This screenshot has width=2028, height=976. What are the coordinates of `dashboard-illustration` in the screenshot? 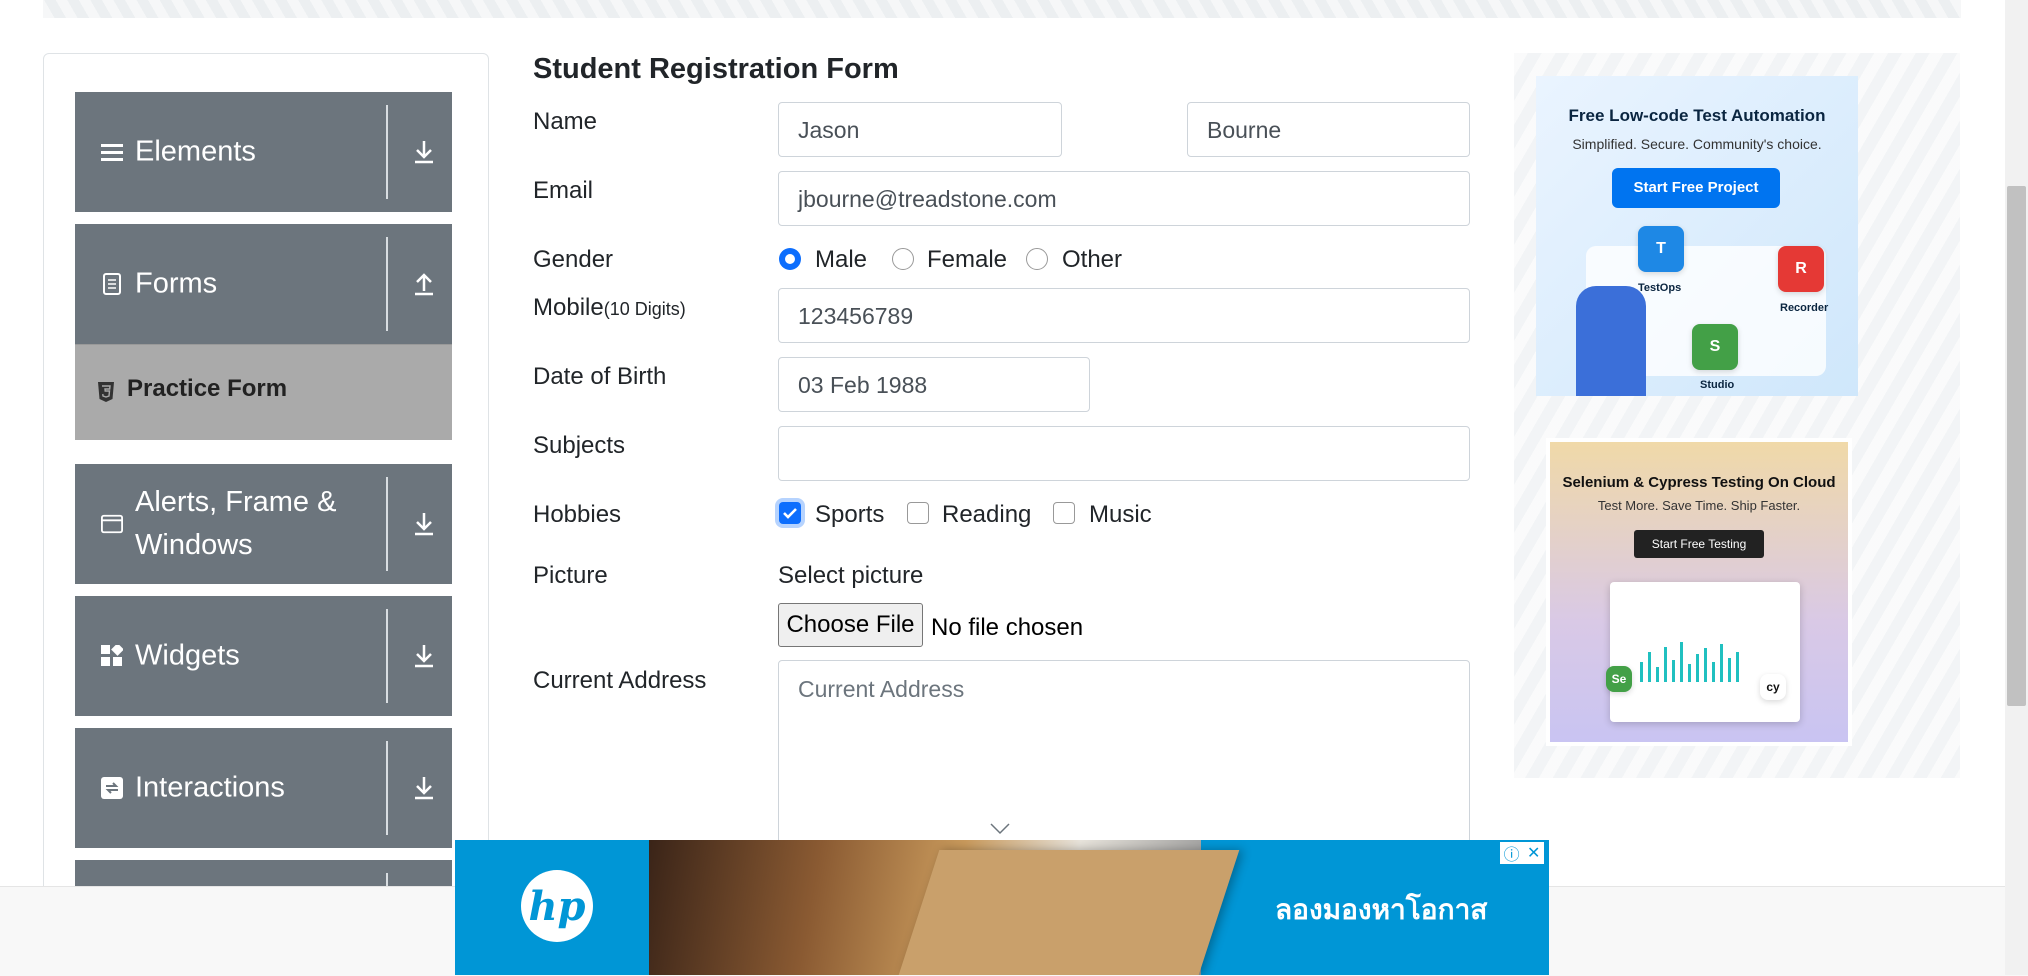 It's located at (1705, 652).